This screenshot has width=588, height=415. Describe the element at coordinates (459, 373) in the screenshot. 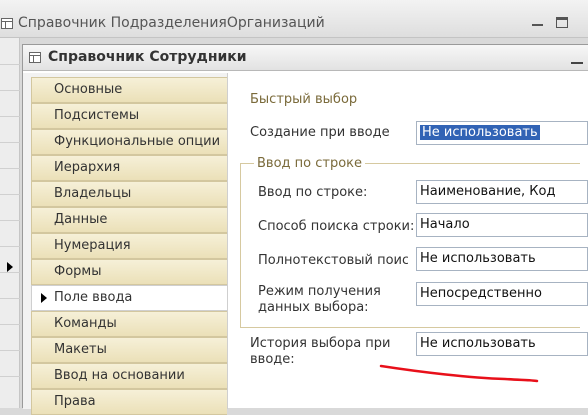

I see `red-underline-annotation` at that location.